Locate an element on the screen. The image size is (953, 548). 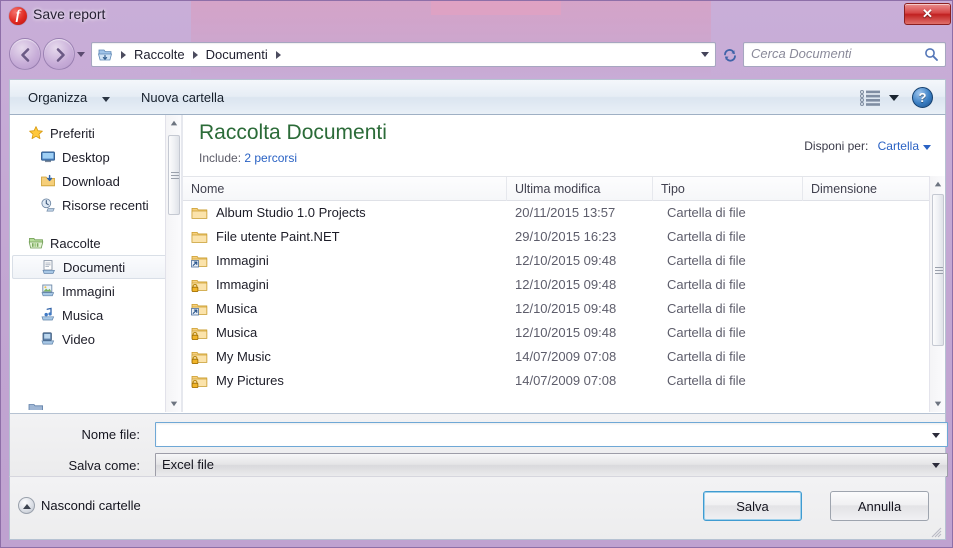
sidebar-item-musica: Musica is located at coordinates (95, 315).